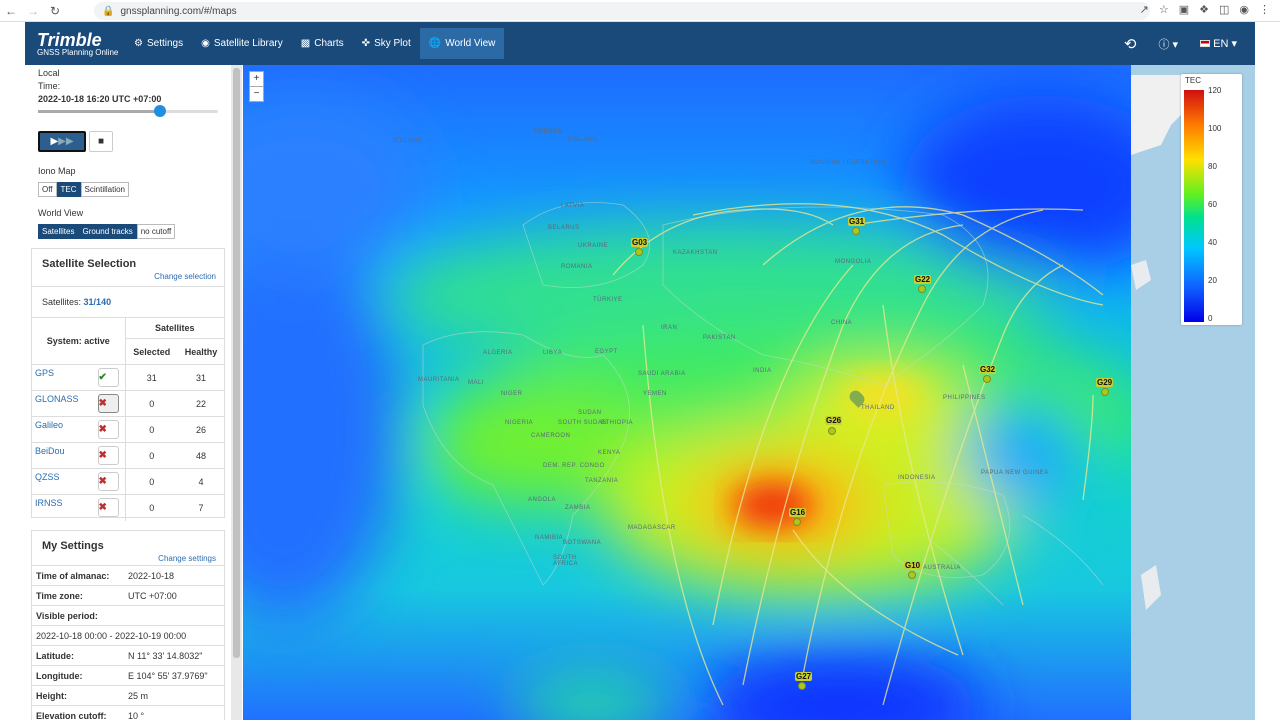 The height and width of the screenshot is (720, 1280). What do you see at coordinates (762, 371) in the screenshot?
I see `country-label: INDIA` at bounding box center [762, 371].